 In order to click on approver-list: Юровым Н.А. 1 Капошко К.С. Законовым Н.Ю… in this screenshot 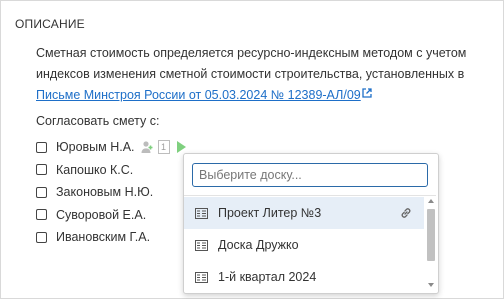, I will do `click(111, 192)`.